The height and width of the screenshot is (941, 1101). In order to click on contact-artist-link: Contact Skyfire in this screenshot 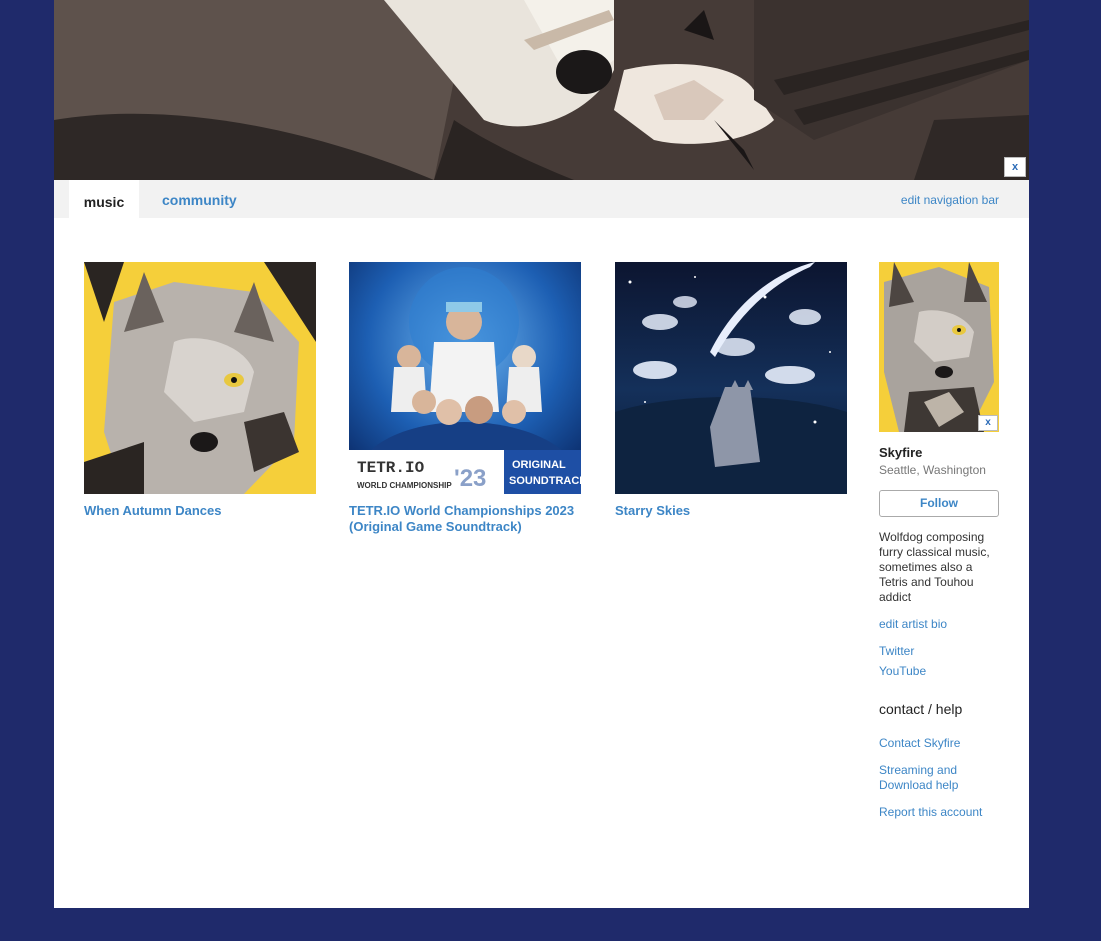, I will do `click(940, 743)`.